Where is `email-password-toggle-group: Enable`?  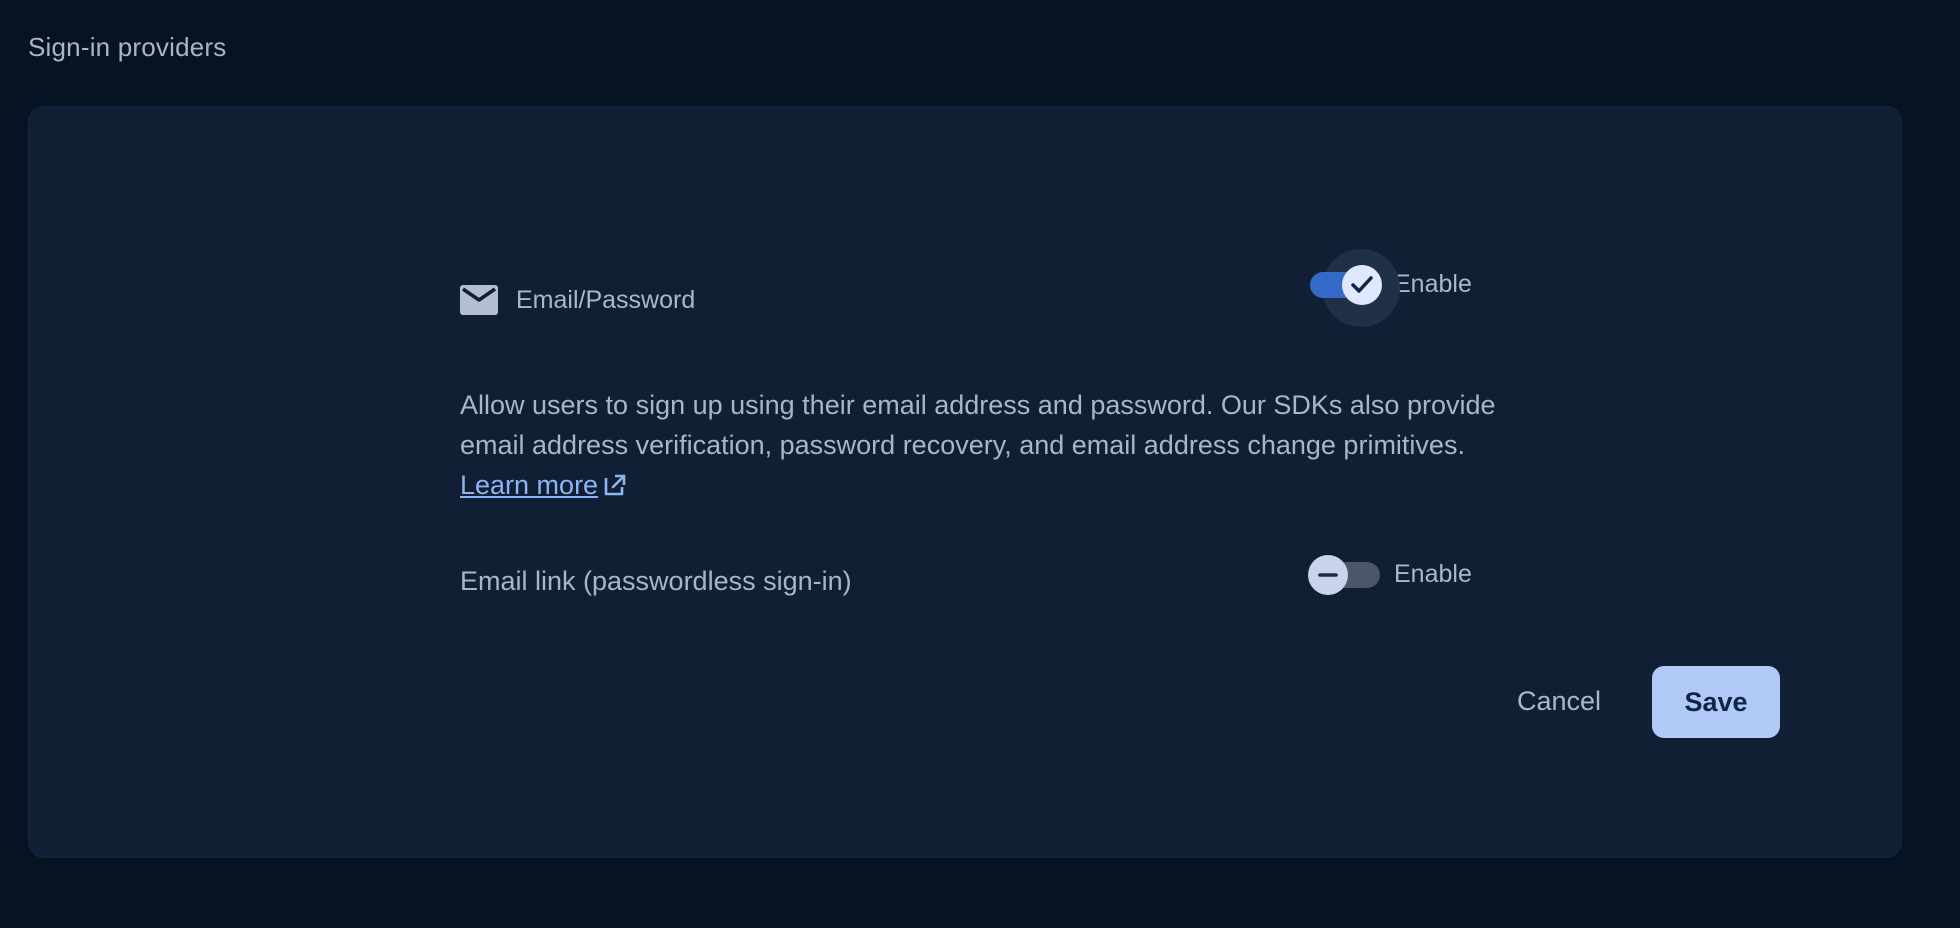
email-password-toggle-group: Enable is located at coordinates (1390, 287).